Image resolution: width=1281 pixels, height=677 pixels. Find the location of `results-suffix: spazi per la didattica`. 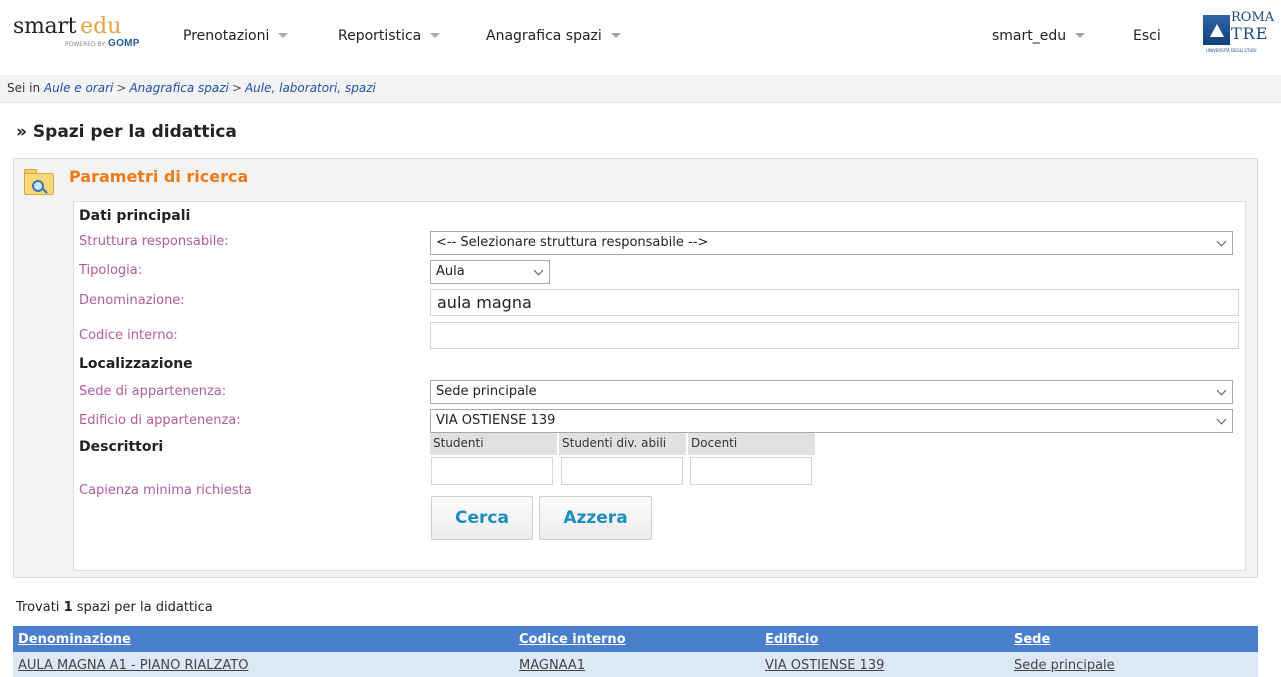

results-suffix: spazi per la didattica is located at coordinates (144, 607).